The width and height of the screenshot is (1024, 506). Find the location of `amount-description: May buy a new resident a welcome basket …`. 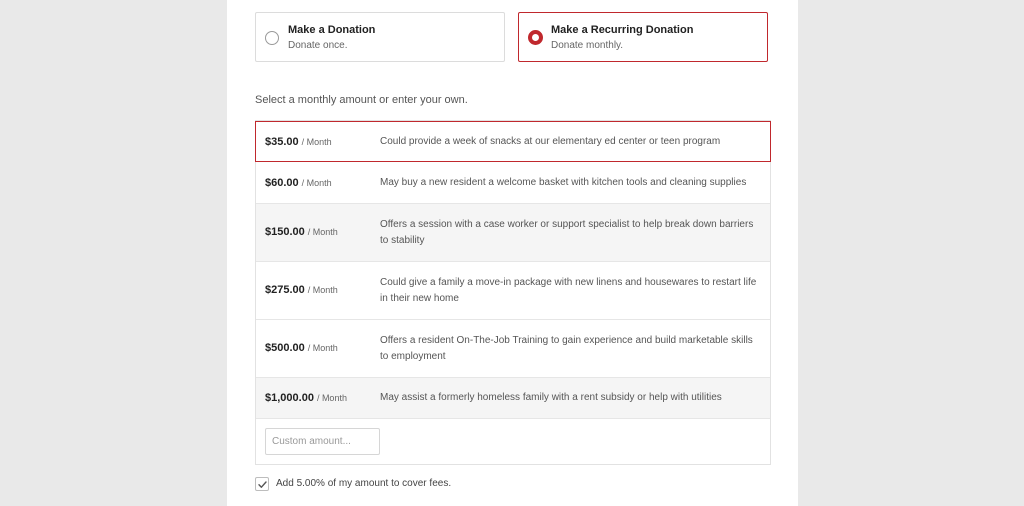

amount-description: May buy a new resident a welcome basket … is located at coordinates (563, 182).